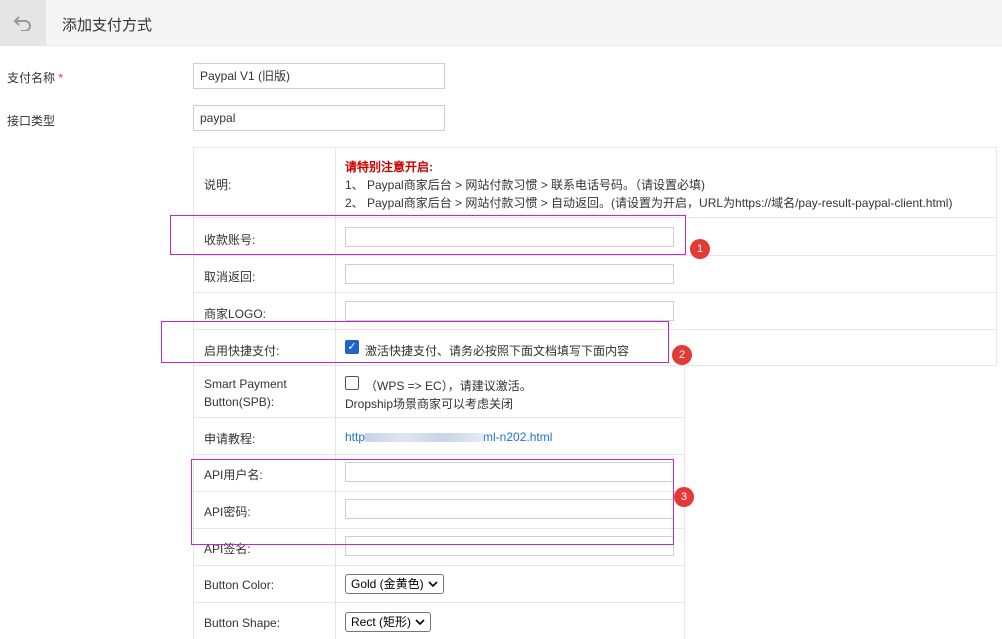 The width and height of the screenshot is (1002, 639). What do you see at coordinates (684, 497) in the screenshot?
I see `annotation-badge-3: 3` at bounding box center [684, 497].